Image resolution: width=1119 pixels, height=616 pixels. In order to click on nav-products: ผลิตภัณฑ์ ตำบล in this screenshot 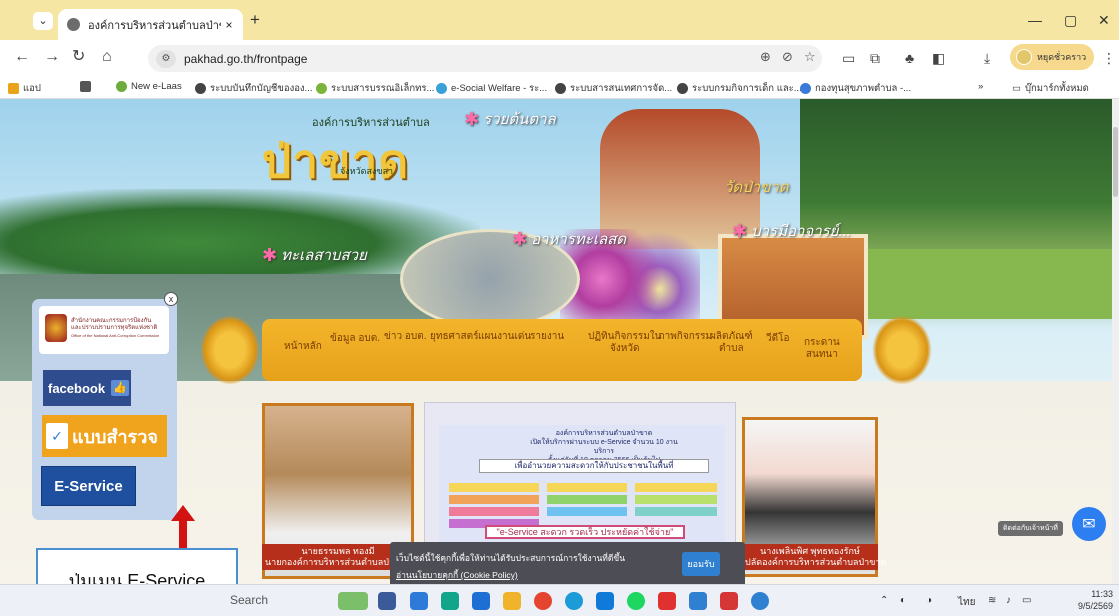, I will do `click(731, 343)`.